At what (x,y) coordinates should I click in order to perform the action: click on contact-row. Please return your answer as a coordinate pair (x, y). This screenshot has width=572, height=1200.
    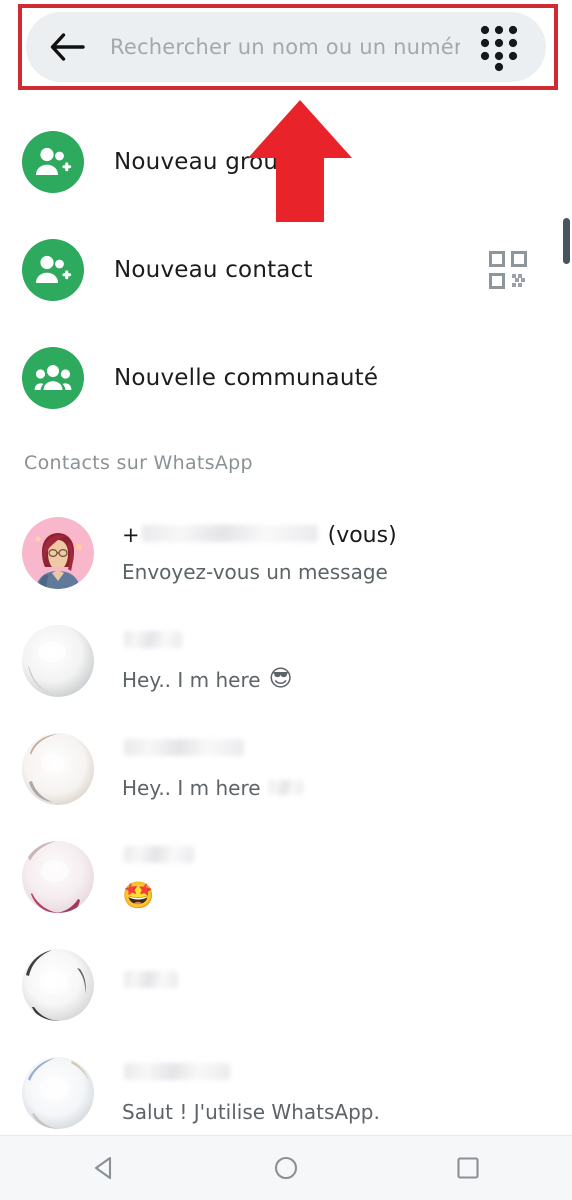
    Looking at the image, I should click on (286, 985).